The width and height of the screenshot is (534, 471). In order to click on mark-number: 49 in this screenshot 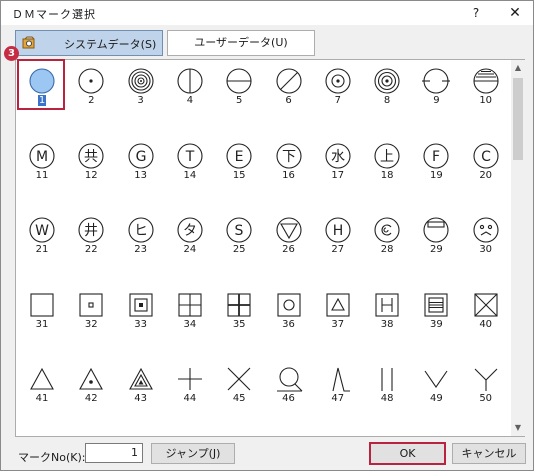, I will do `click(436, 398)`.